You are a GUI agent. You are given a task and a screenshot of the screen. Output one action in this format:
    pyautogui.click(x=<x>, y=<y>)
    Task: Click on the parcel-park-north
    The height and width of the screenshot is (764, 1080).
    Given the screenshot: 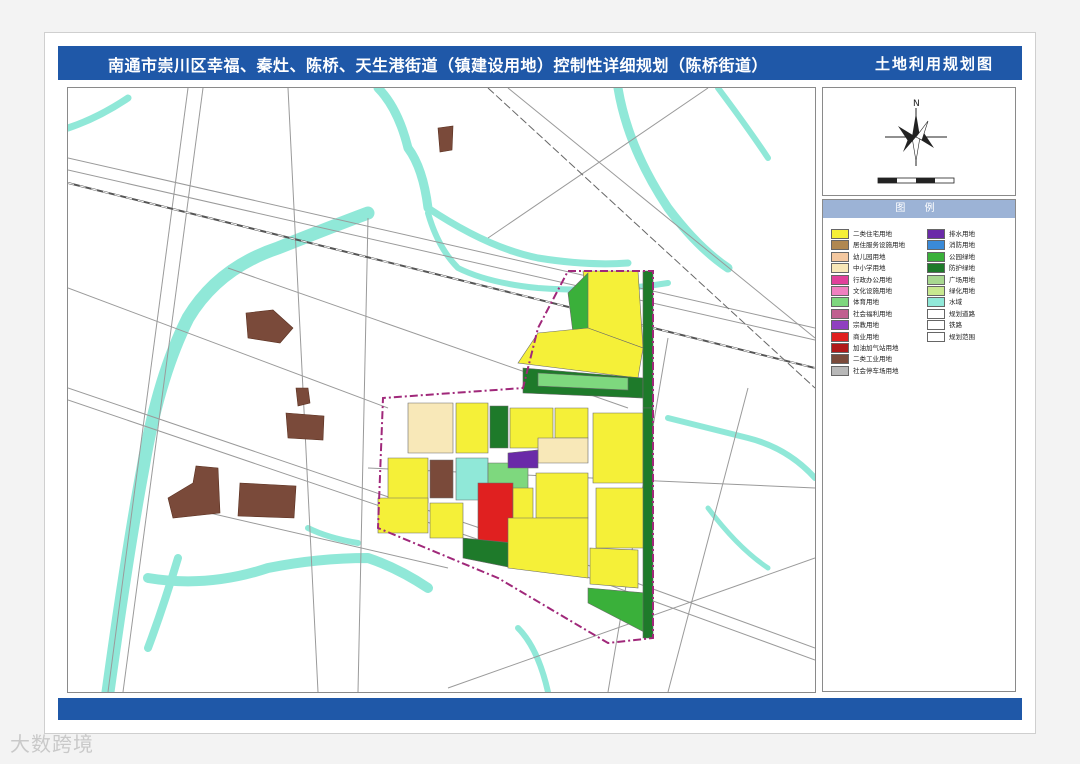 What is the action you would take?
    pyautogui.click(x=578, y=303)
    